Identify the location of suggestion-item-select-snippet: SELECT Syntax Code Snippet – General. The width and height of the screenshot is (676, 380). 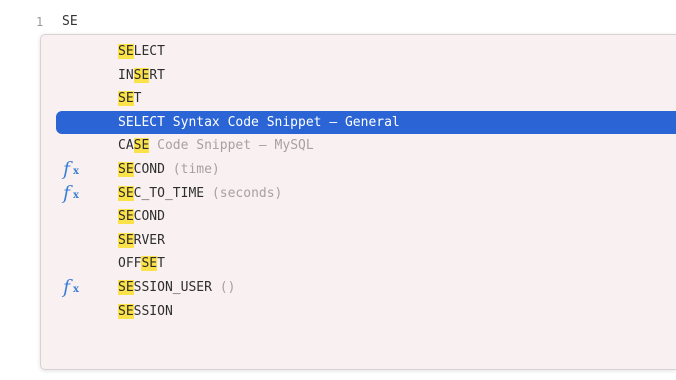
(366, 122).